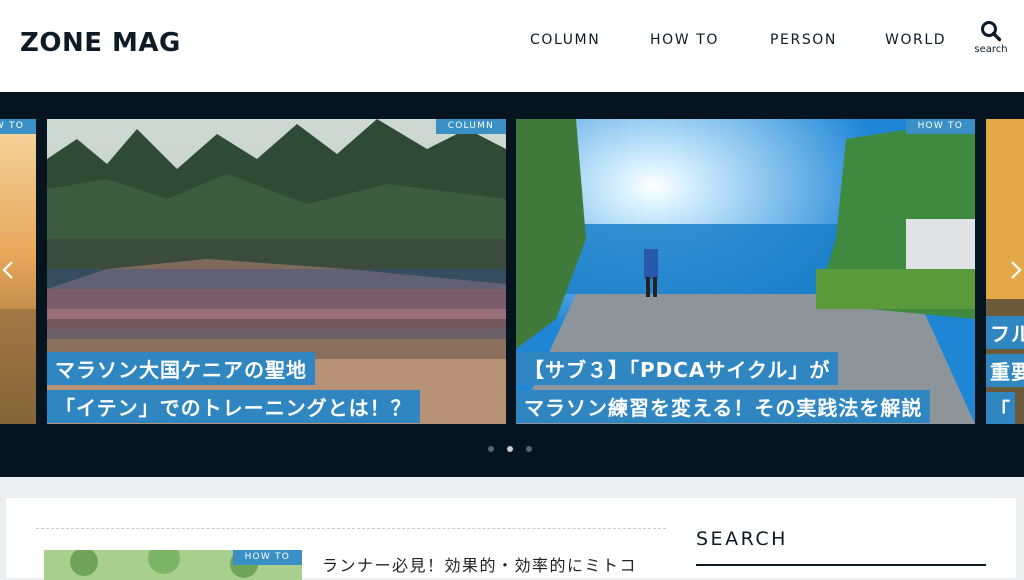 The image size is (1024, 580). Describe the element at coordinates (470, 126) in the screenshot. I see `slide-category-badge: COLUMN` at that location.